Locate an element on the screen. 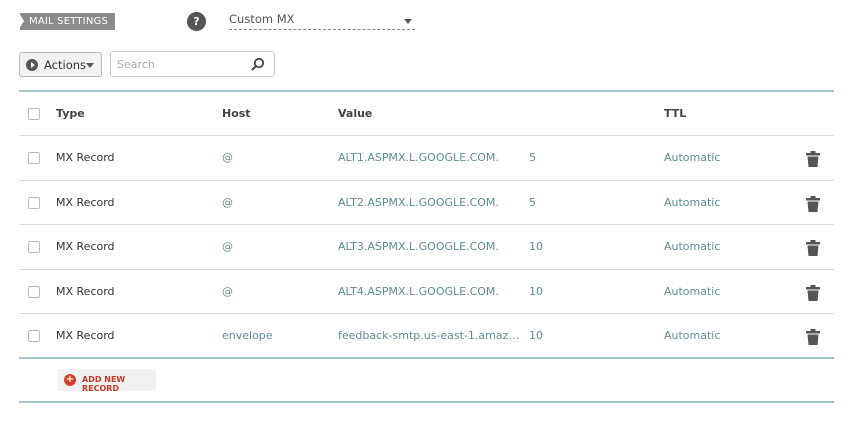  add-new-record-button: + ADD NEW RECORD is located at coordinates (107, 380).